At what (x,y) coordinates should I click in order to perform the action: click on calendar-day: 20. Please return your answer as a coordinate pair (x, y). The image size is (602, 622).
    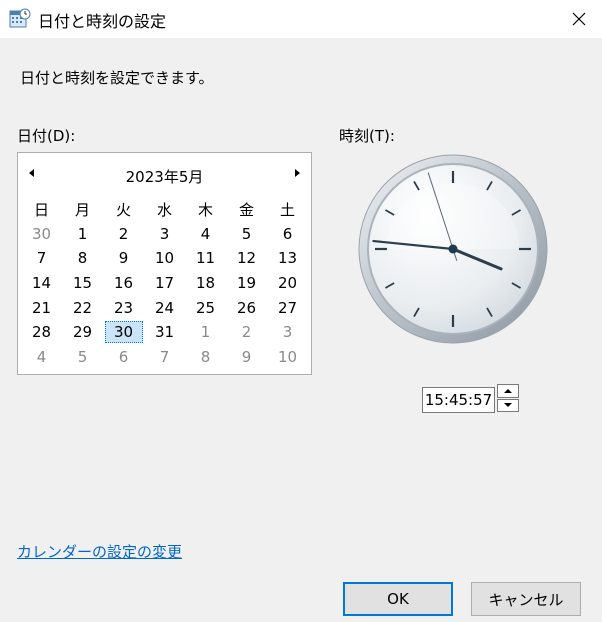
    Looking at the image, I should click on (287, 283).